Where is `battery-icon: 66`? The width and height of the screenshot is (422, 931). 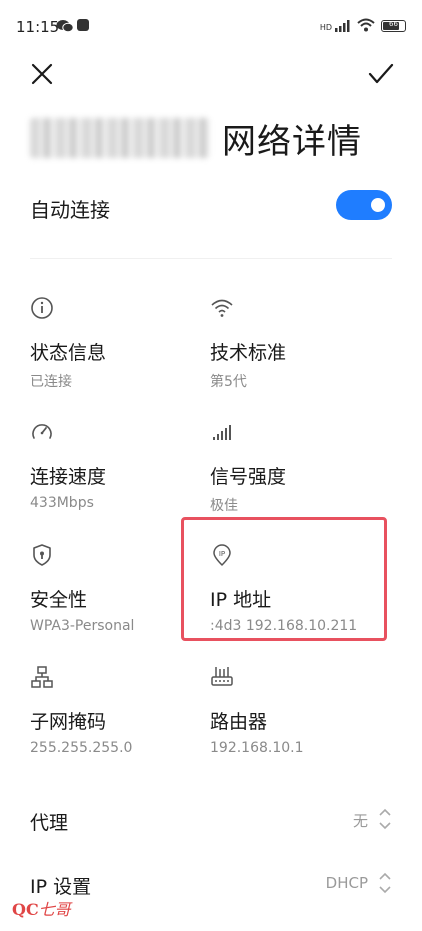
battery-icon: 66 is located at coordinates (393, 26).